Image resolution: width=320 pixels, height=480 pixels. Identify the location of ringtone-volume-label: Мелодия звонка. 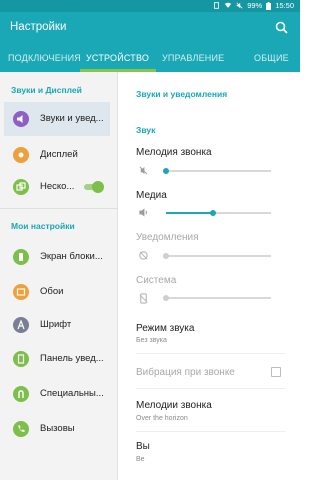
(174, 152).